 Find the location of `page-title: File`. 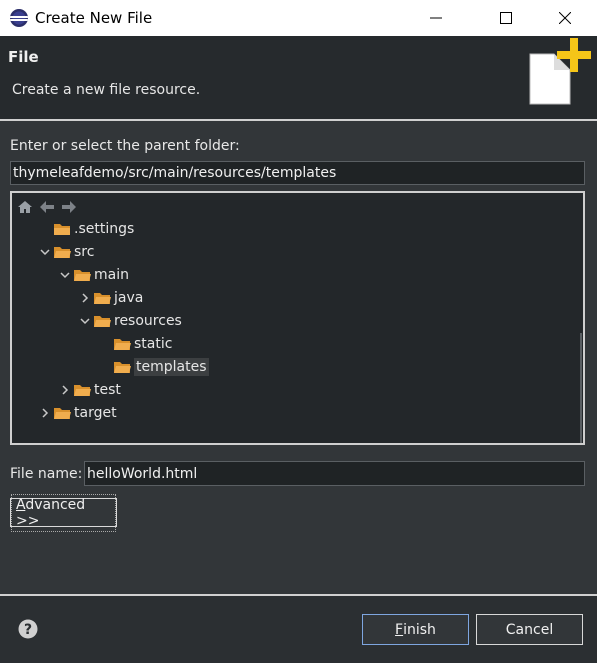

page-title: File is located at coordinates (23, 57).